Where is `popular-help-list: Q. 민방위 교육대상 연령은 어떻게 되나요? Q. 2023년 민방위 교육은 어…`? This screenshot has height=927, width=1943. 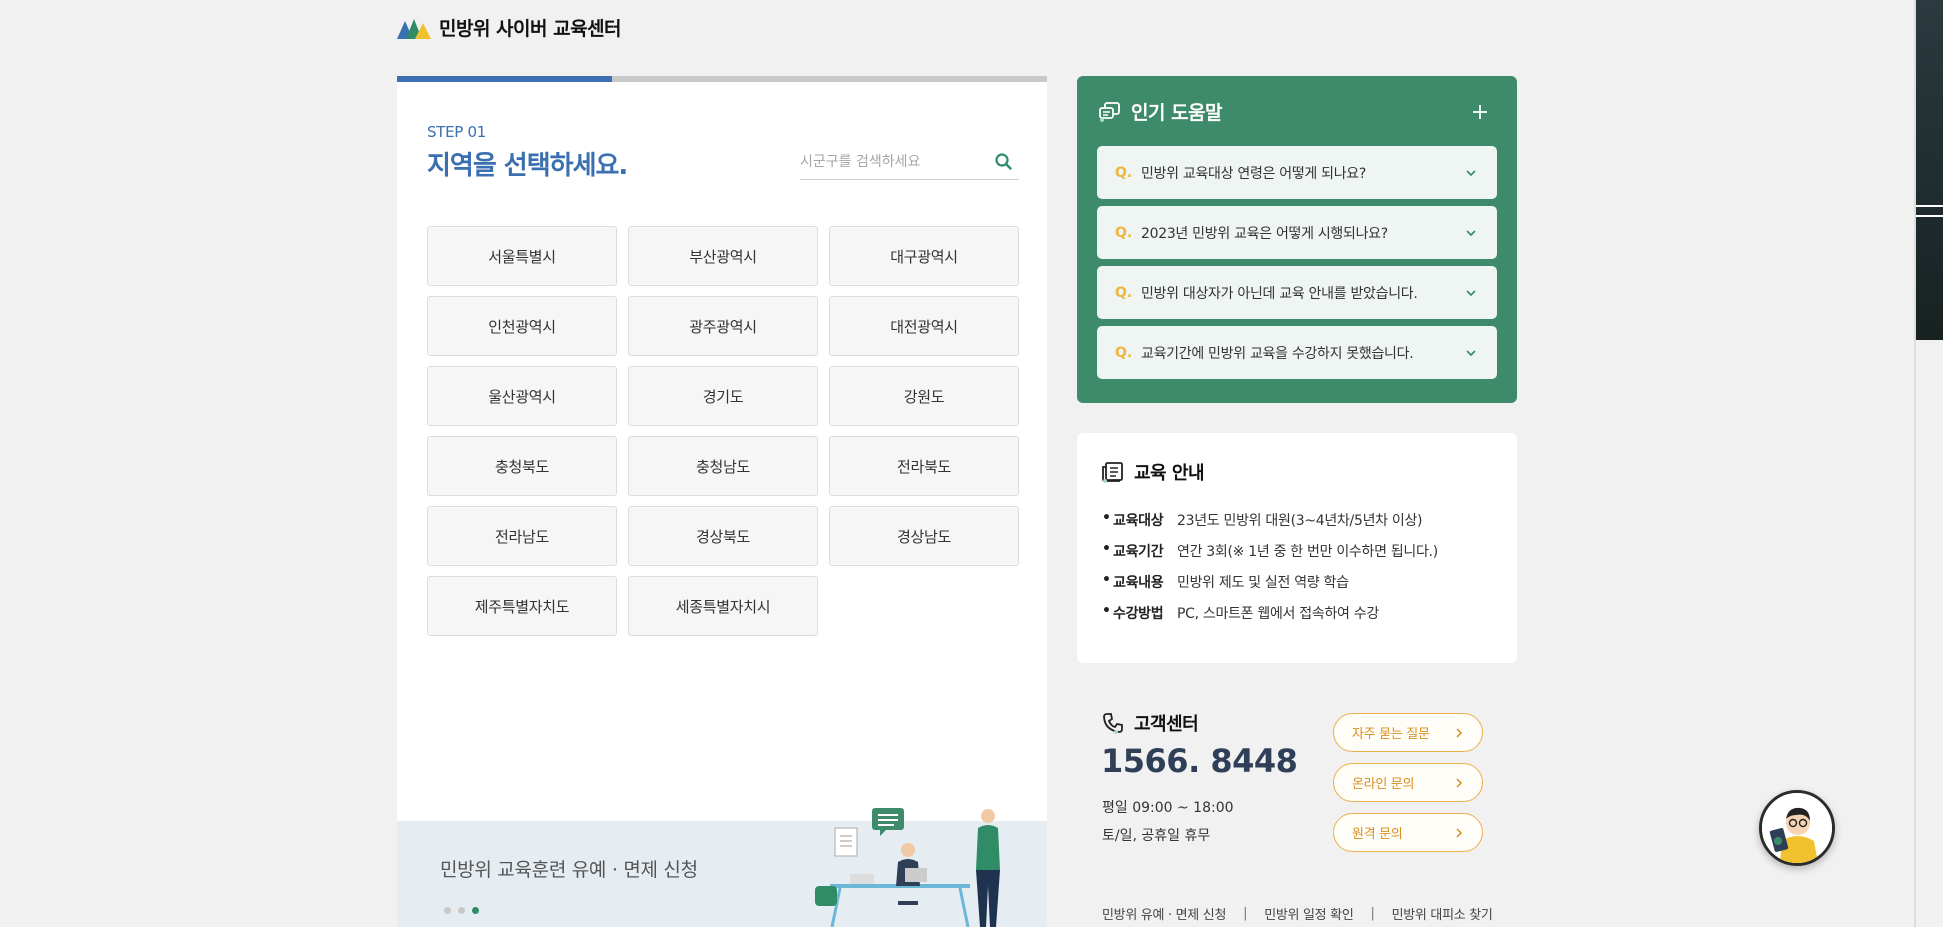 popular-help-list: Q. 민방위 교육대상 연령은 어떻게 되나요? Q. 2023년 민방위 교육은 어… is located at coordinates (1297, 262).